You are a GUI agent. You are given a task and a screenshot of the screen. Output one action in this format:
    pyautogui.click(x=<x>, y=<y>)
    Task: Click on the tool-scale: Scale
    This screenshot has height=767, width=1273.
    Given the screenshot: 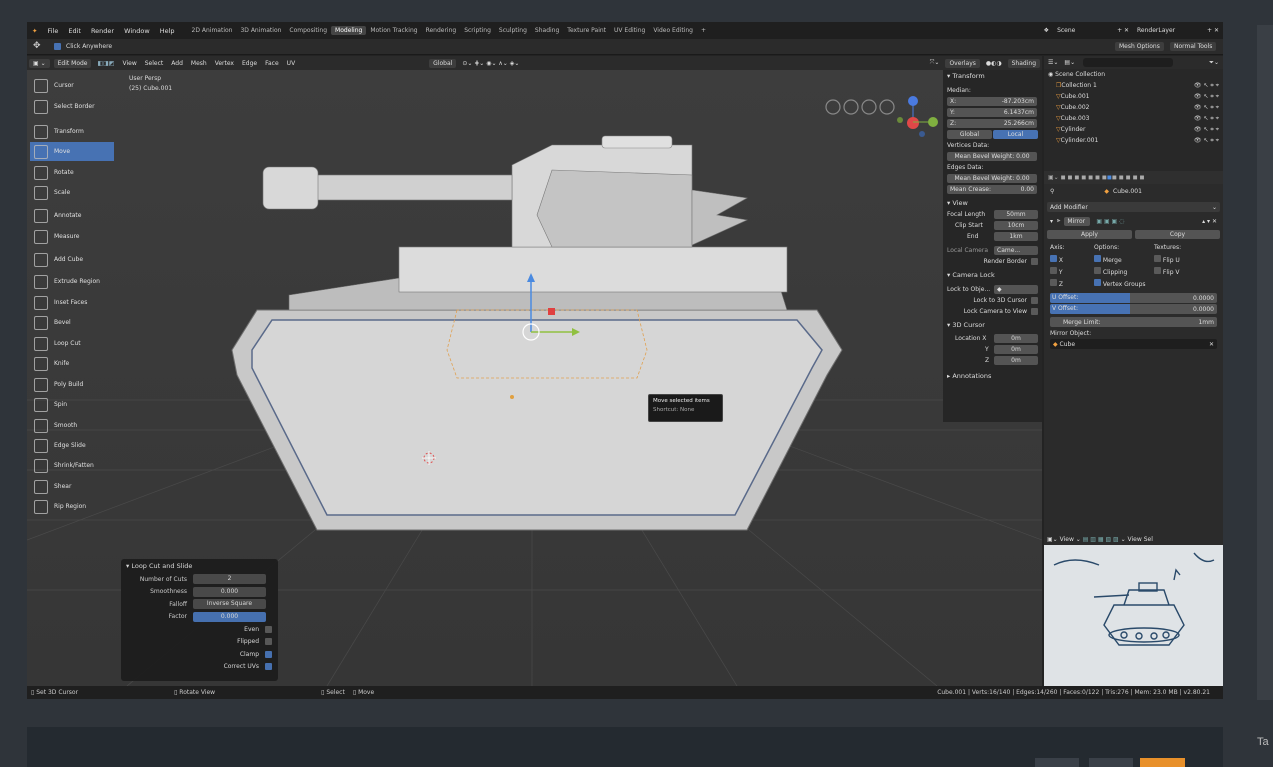 What is the action you would take?
    pyautogui.click(x=72, y=192)
    